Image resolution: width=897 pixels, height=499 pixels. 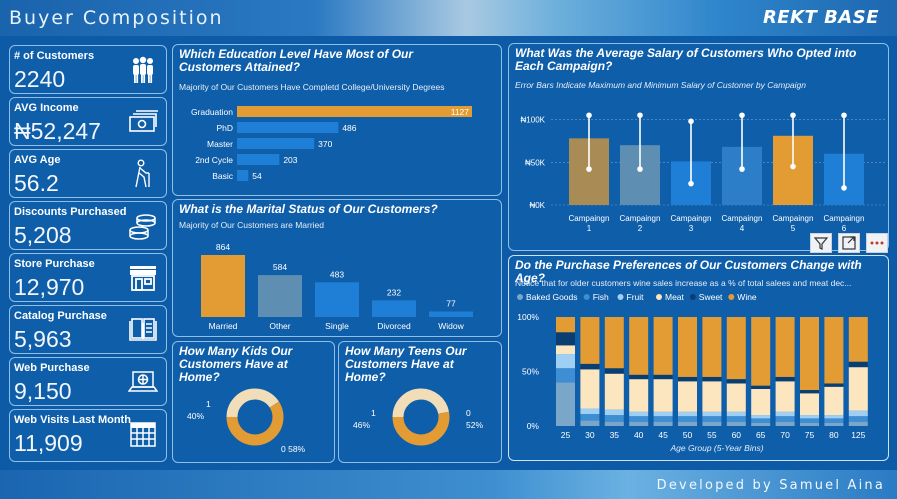 What do you see at coordinates (394, 292) in the screenshot?
I see `data-label: 232` at bounding box center [394, 292].